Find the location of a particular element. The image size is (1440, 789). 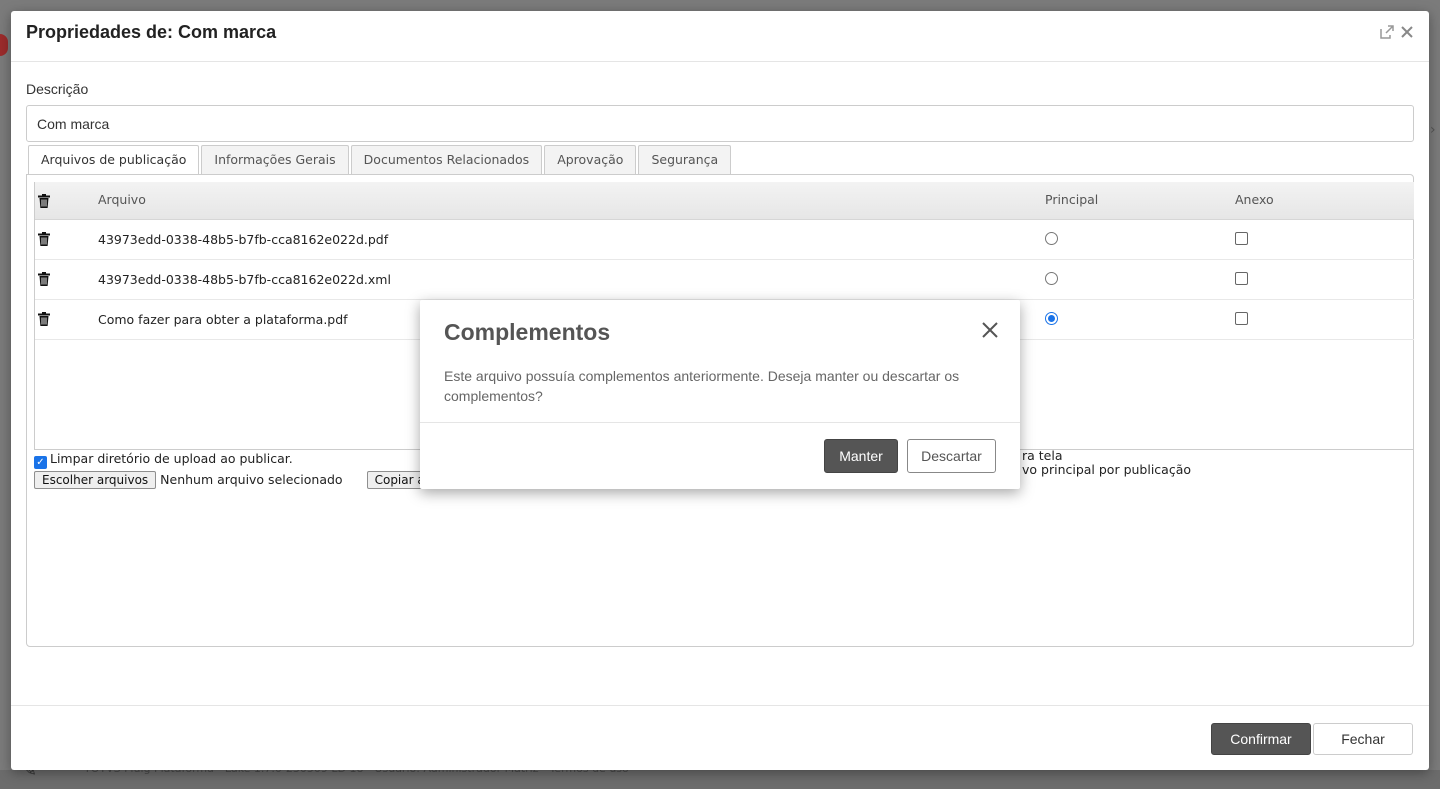

tab-publication-files: Arquivos de publicação is located at coordinates (114, 160).